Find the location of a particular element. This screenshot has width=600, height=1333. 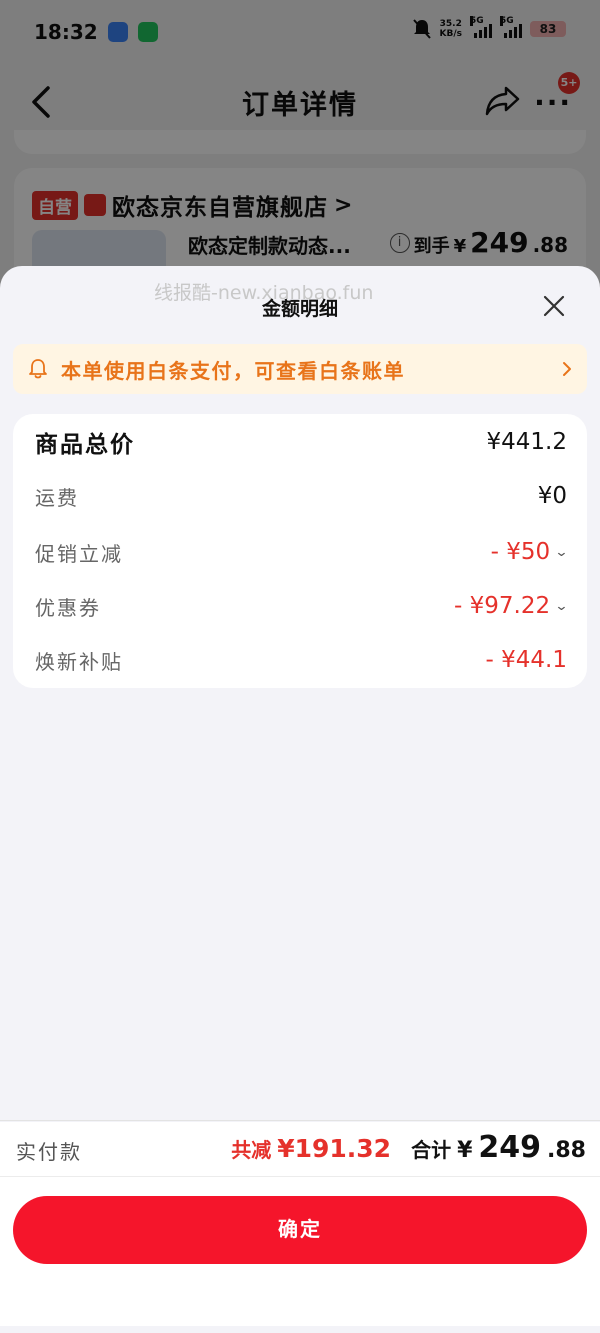

total-decimal: .88 is located at coordinates (566, 1150).